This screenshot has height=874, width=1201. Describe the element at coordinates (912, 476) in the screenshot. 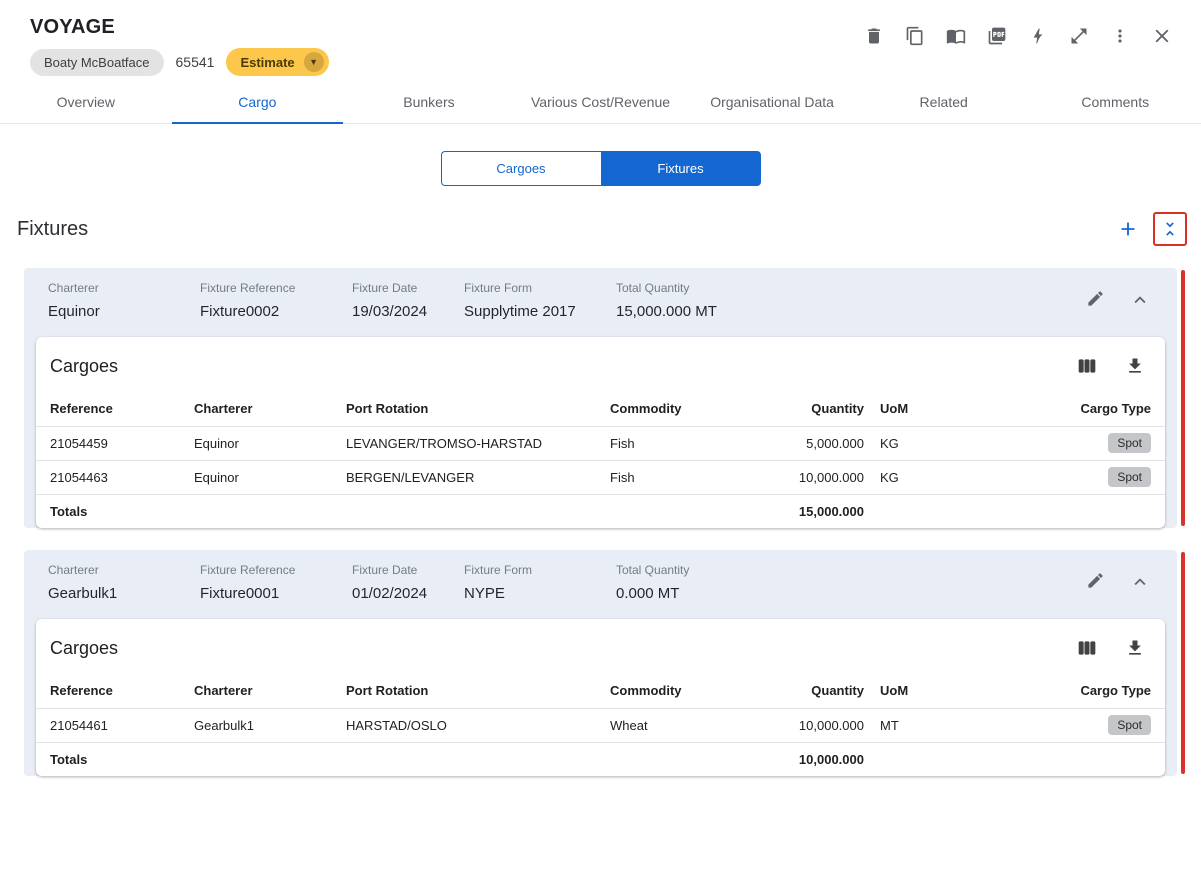

I see `cell-uom: KG` at that location.